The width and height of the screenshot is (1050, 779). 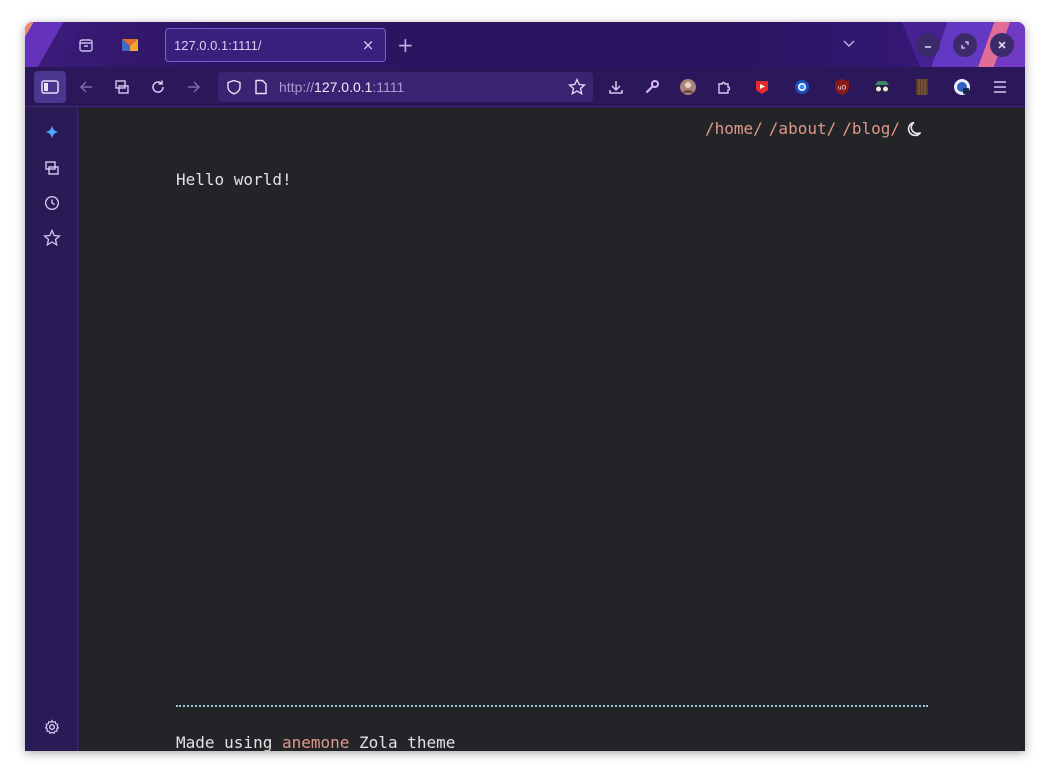 I want to click on sidebar-toggle-icon, so click(x=50, y=87).